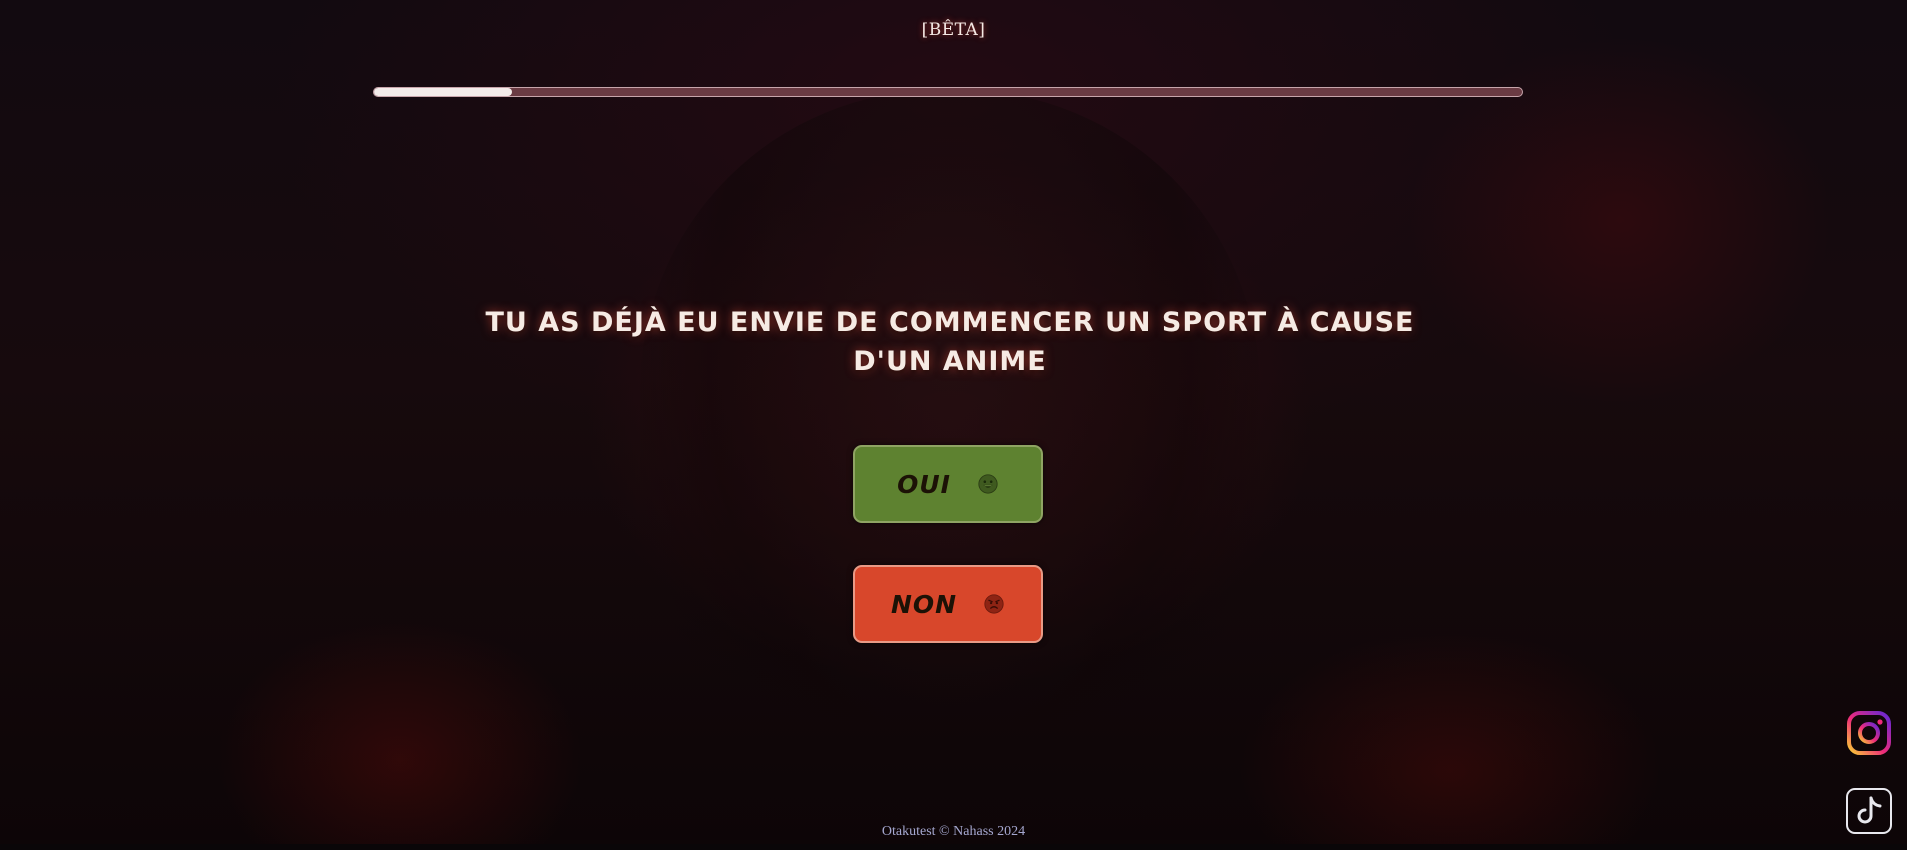  Describe the element at coordinates (443, 92) in the screenshot. I see `quiz-progress-fill` at that location.